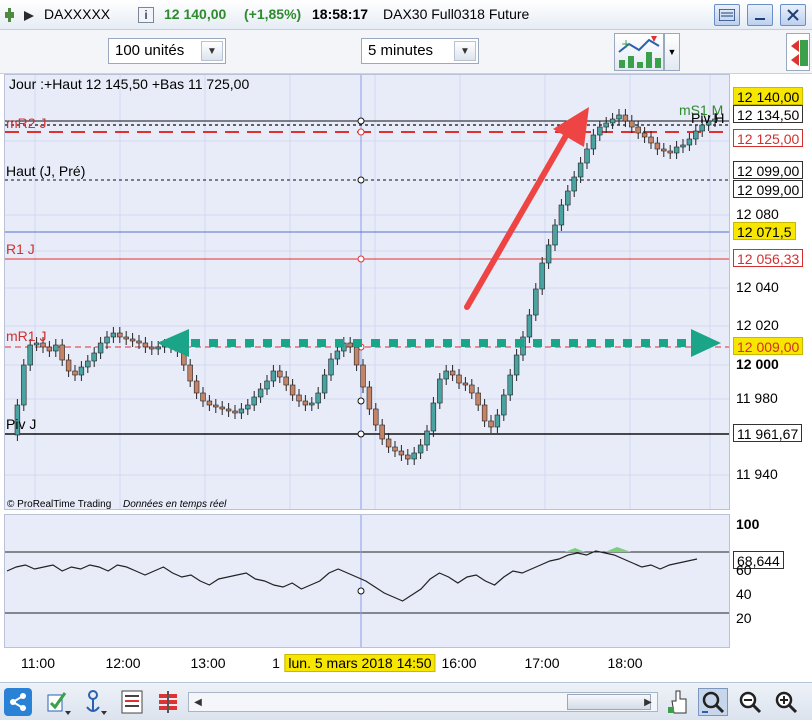  What do you see at coordinates (768, 138) in the screenshot?
I see `level-price-label: 12 125,00` at bounding box center [768, 138].